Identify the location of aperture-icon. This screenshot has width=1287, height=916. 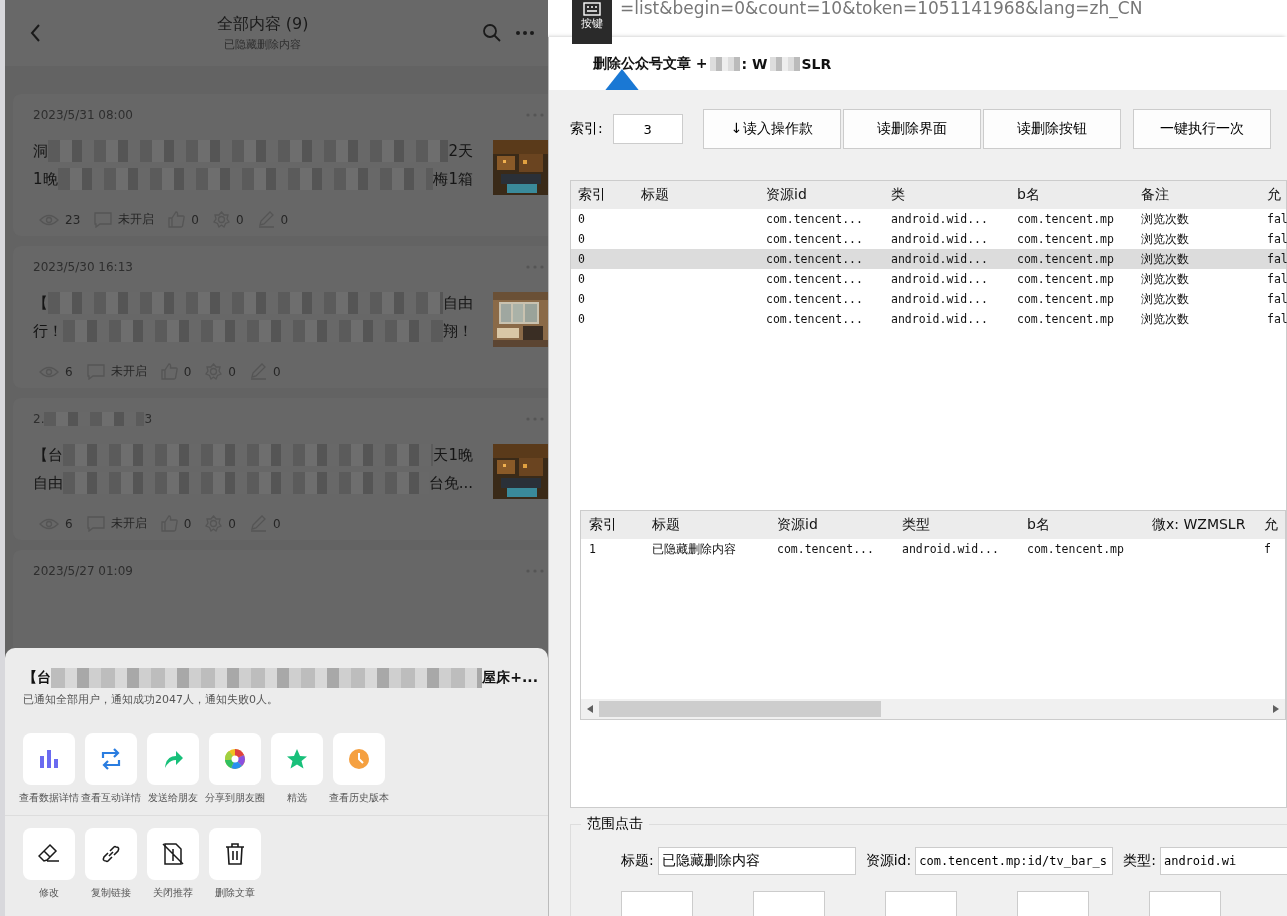
(235, 759).